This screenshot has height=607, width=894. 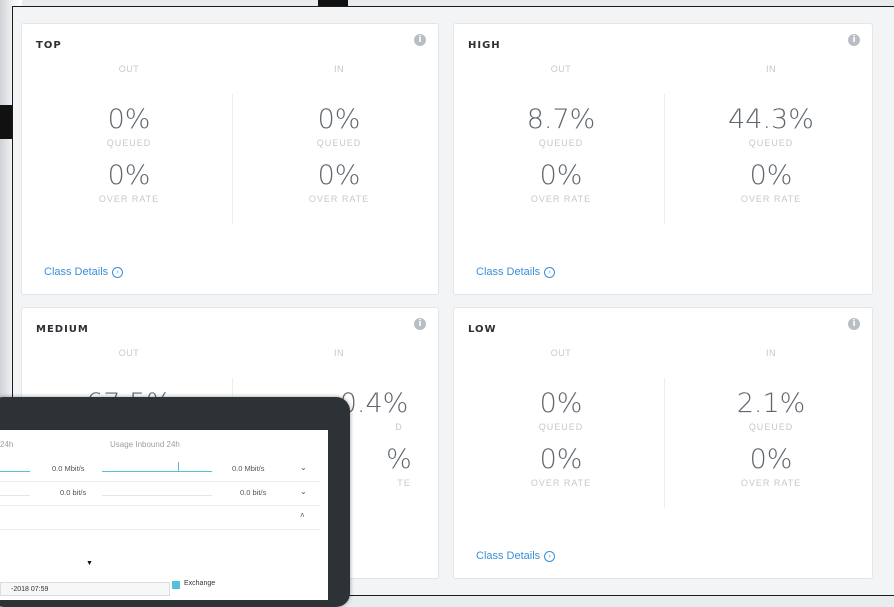 What do you see at coordinates (160, 518) in the screenshot?
I see `usage-row-3: ˄` at bounding box center [160, 518].